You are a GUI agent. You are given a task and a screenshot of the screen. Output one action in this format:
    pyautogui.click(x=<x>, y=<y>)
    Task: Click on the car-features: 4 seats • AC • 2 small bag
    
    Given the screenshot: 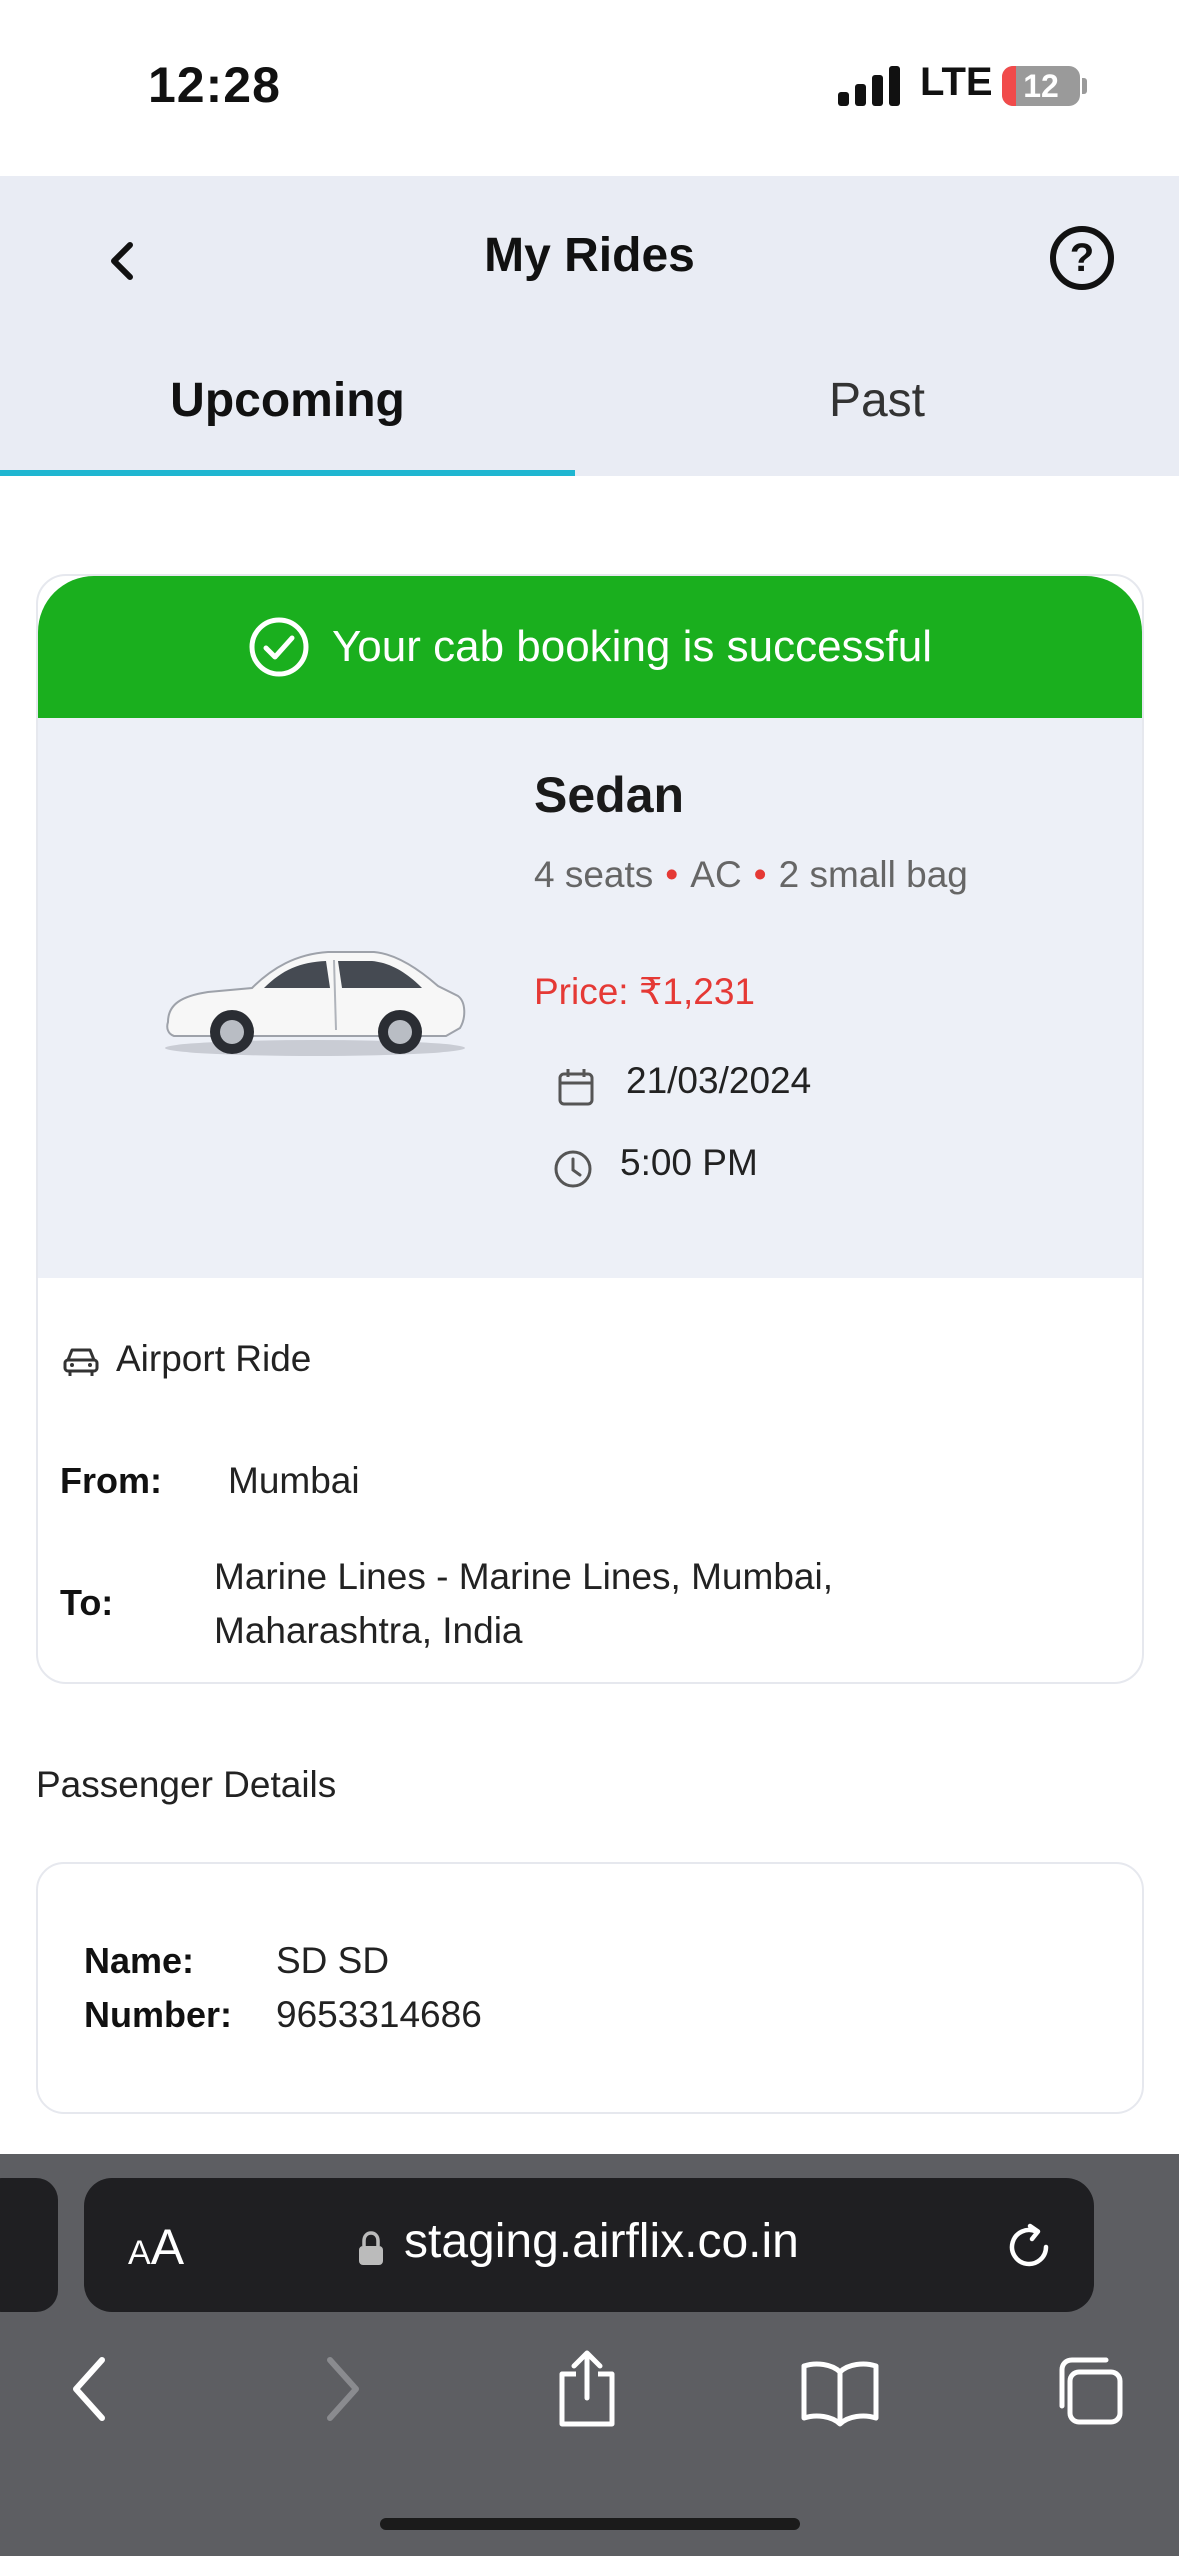 What is the action you would take?
    pyautogui.click(x=774, y=875)
    